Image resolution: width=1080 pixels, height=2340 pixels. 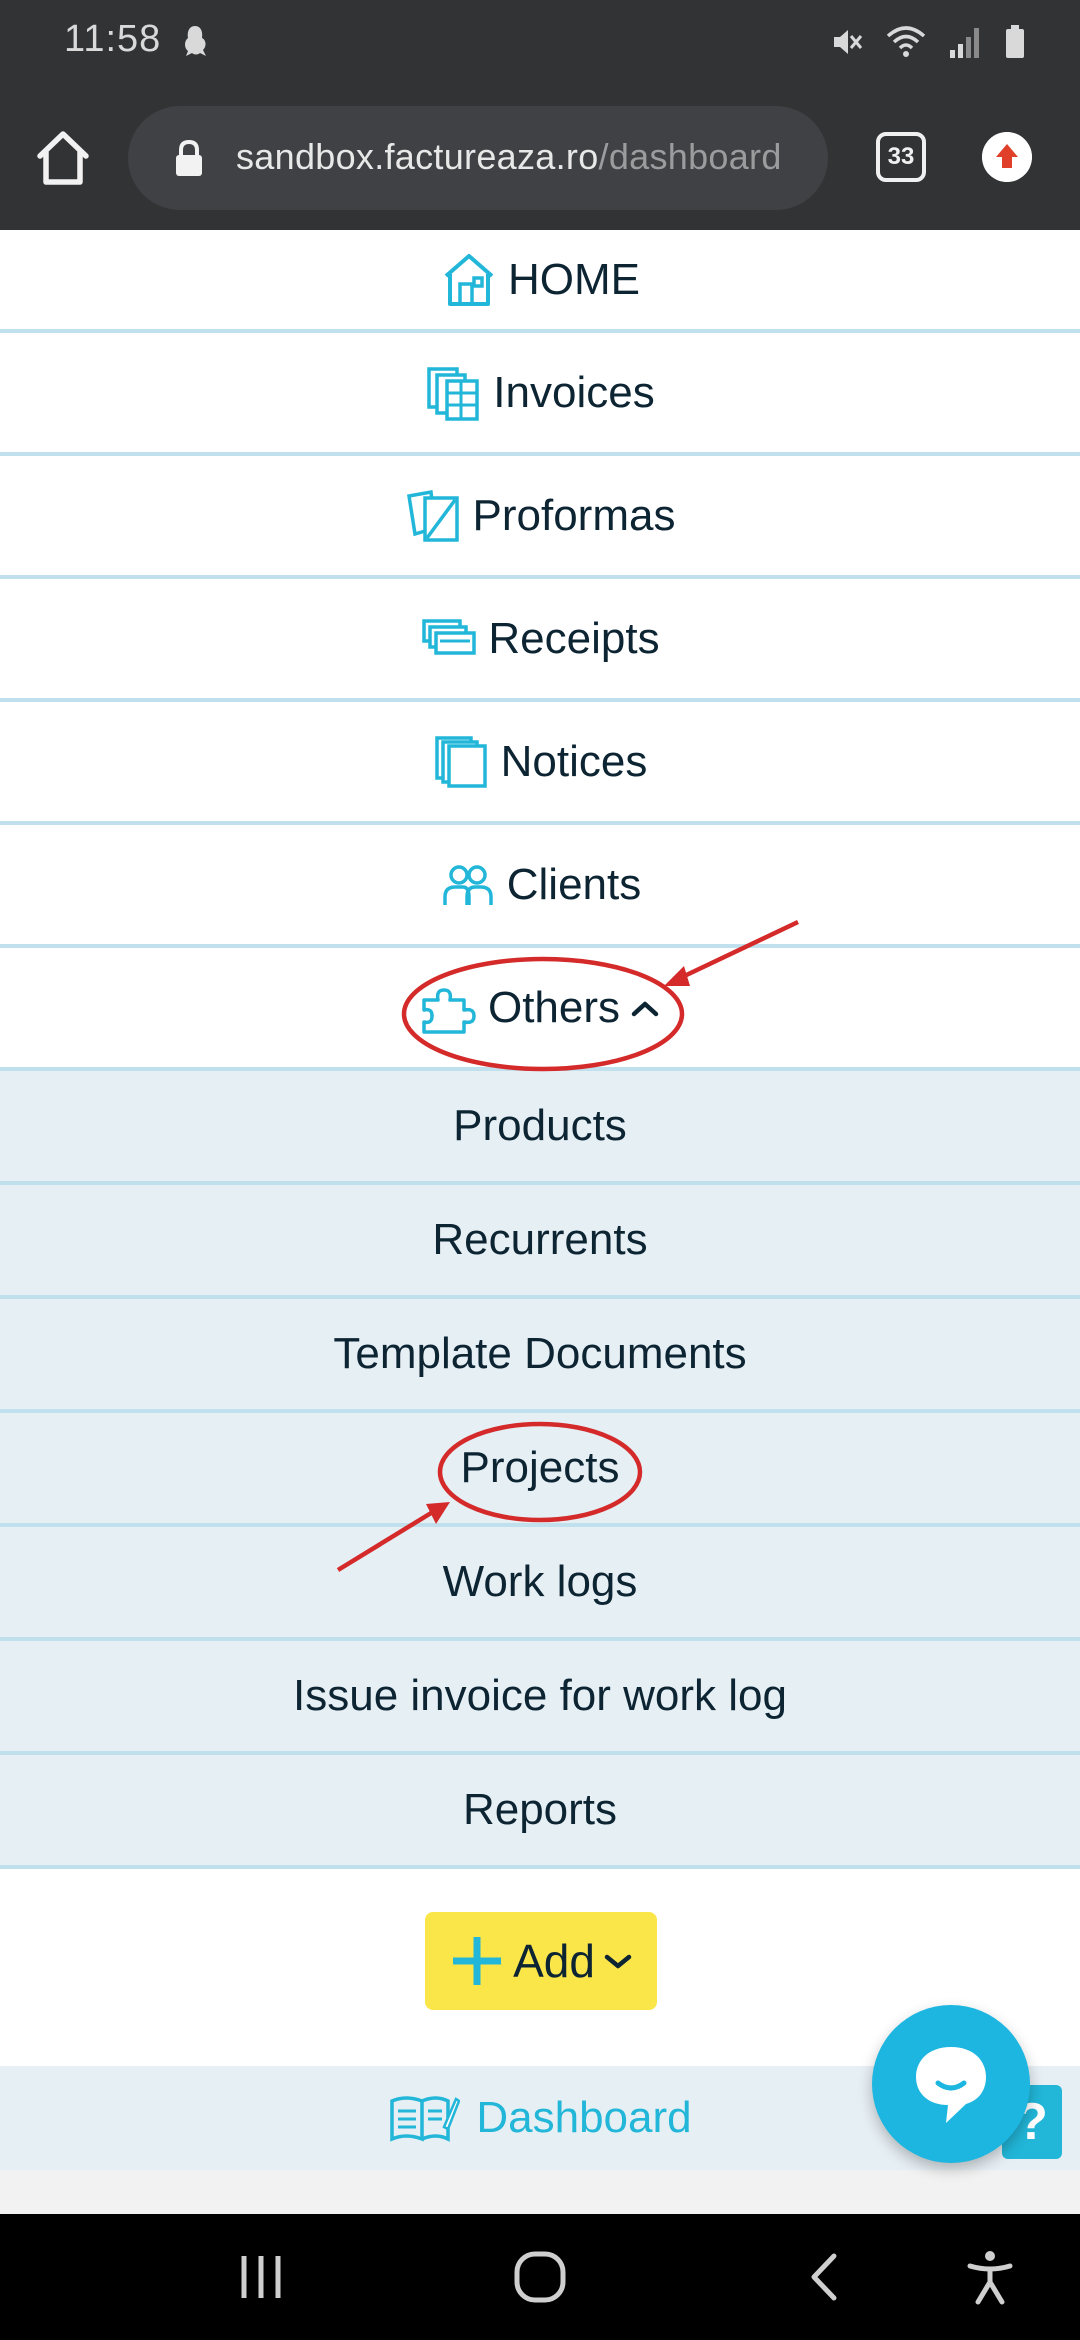 I want to click on upload-arrow-icon, so click(x=1007, y=157).